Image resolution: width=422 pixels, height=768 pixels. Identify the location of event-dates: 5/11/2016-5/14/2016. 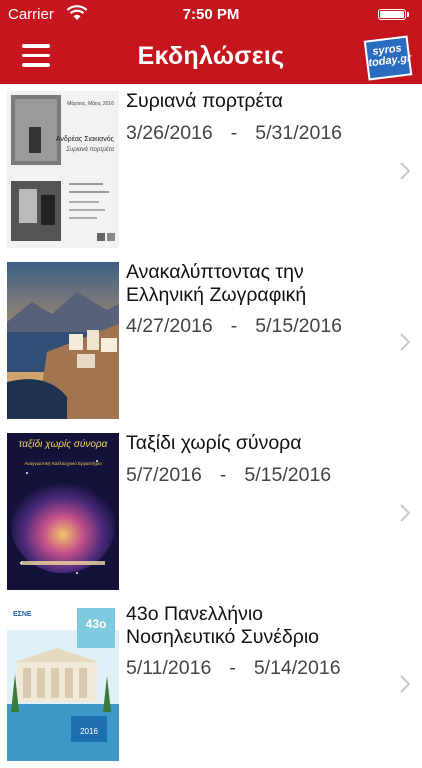
(233, 668).